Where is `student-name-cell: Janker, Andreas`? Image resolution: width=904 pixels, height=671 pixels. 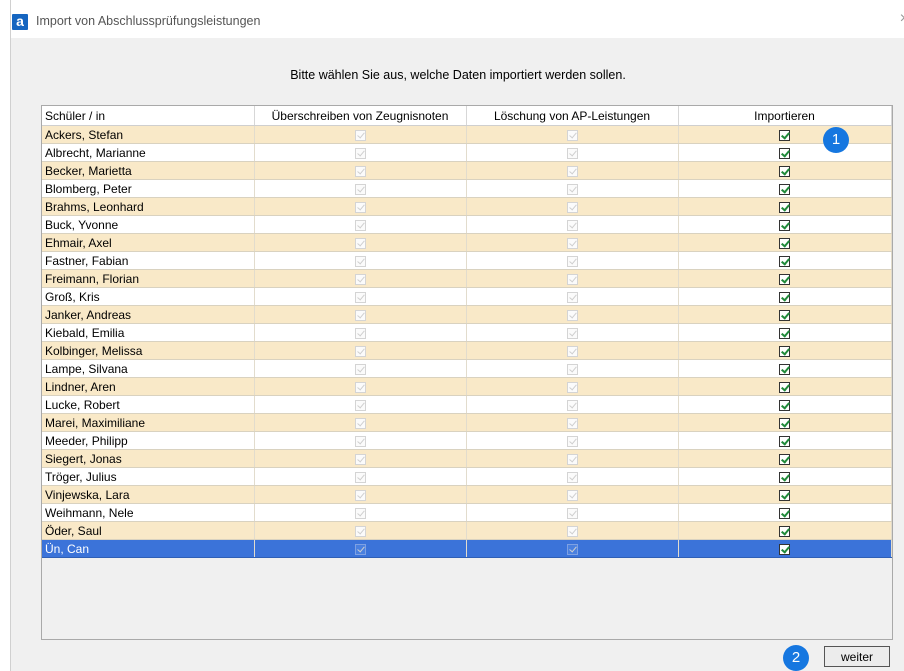
student-name-cell: Janker, Andreas is located at coordinates (148, 314).